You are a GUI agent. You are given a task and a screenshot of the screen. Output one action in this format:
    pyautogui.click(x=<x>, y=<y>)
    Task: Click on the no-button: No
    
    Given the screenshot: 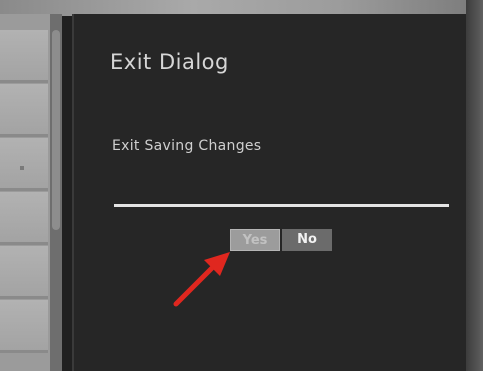 What is the action you would take?
    pyautogui.click(x=307, y=240)
    